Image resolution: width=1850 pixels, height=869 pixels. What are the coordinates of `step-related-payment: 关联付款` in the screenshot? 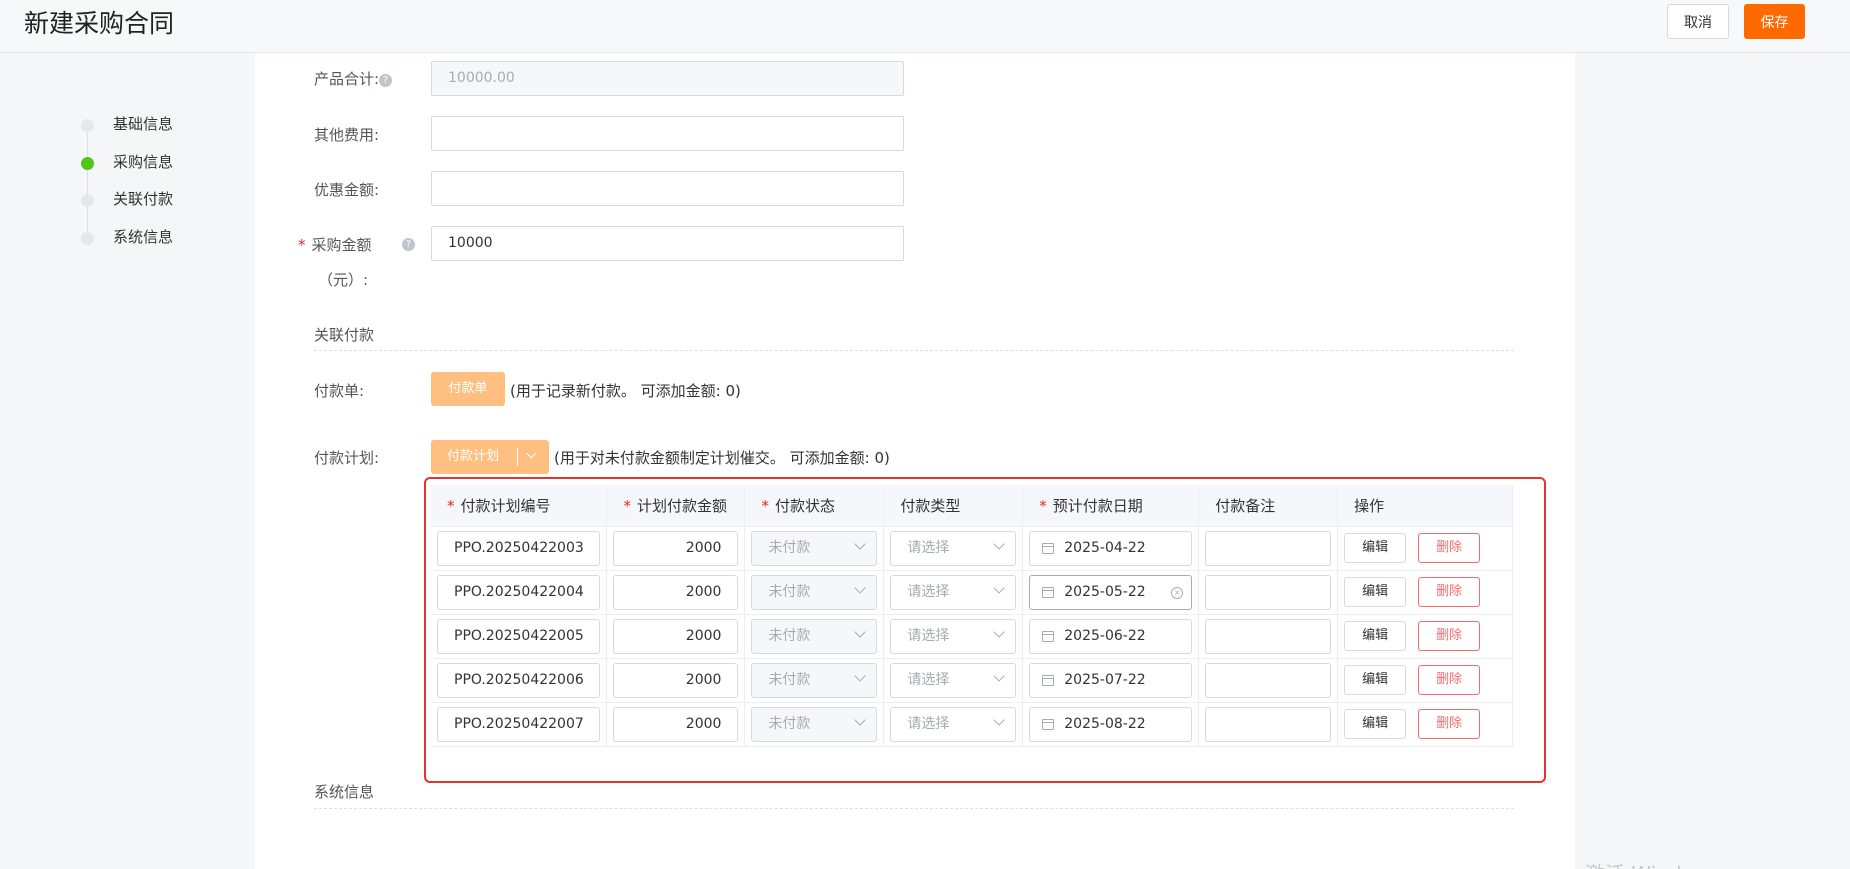 It's located at (180, 199).